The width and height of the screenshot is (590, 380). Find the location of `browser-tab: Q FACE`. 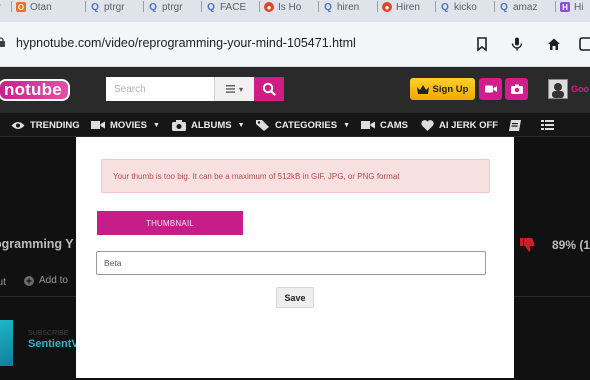

browser-tab: Q FACE is located at coordinates (224, 7).